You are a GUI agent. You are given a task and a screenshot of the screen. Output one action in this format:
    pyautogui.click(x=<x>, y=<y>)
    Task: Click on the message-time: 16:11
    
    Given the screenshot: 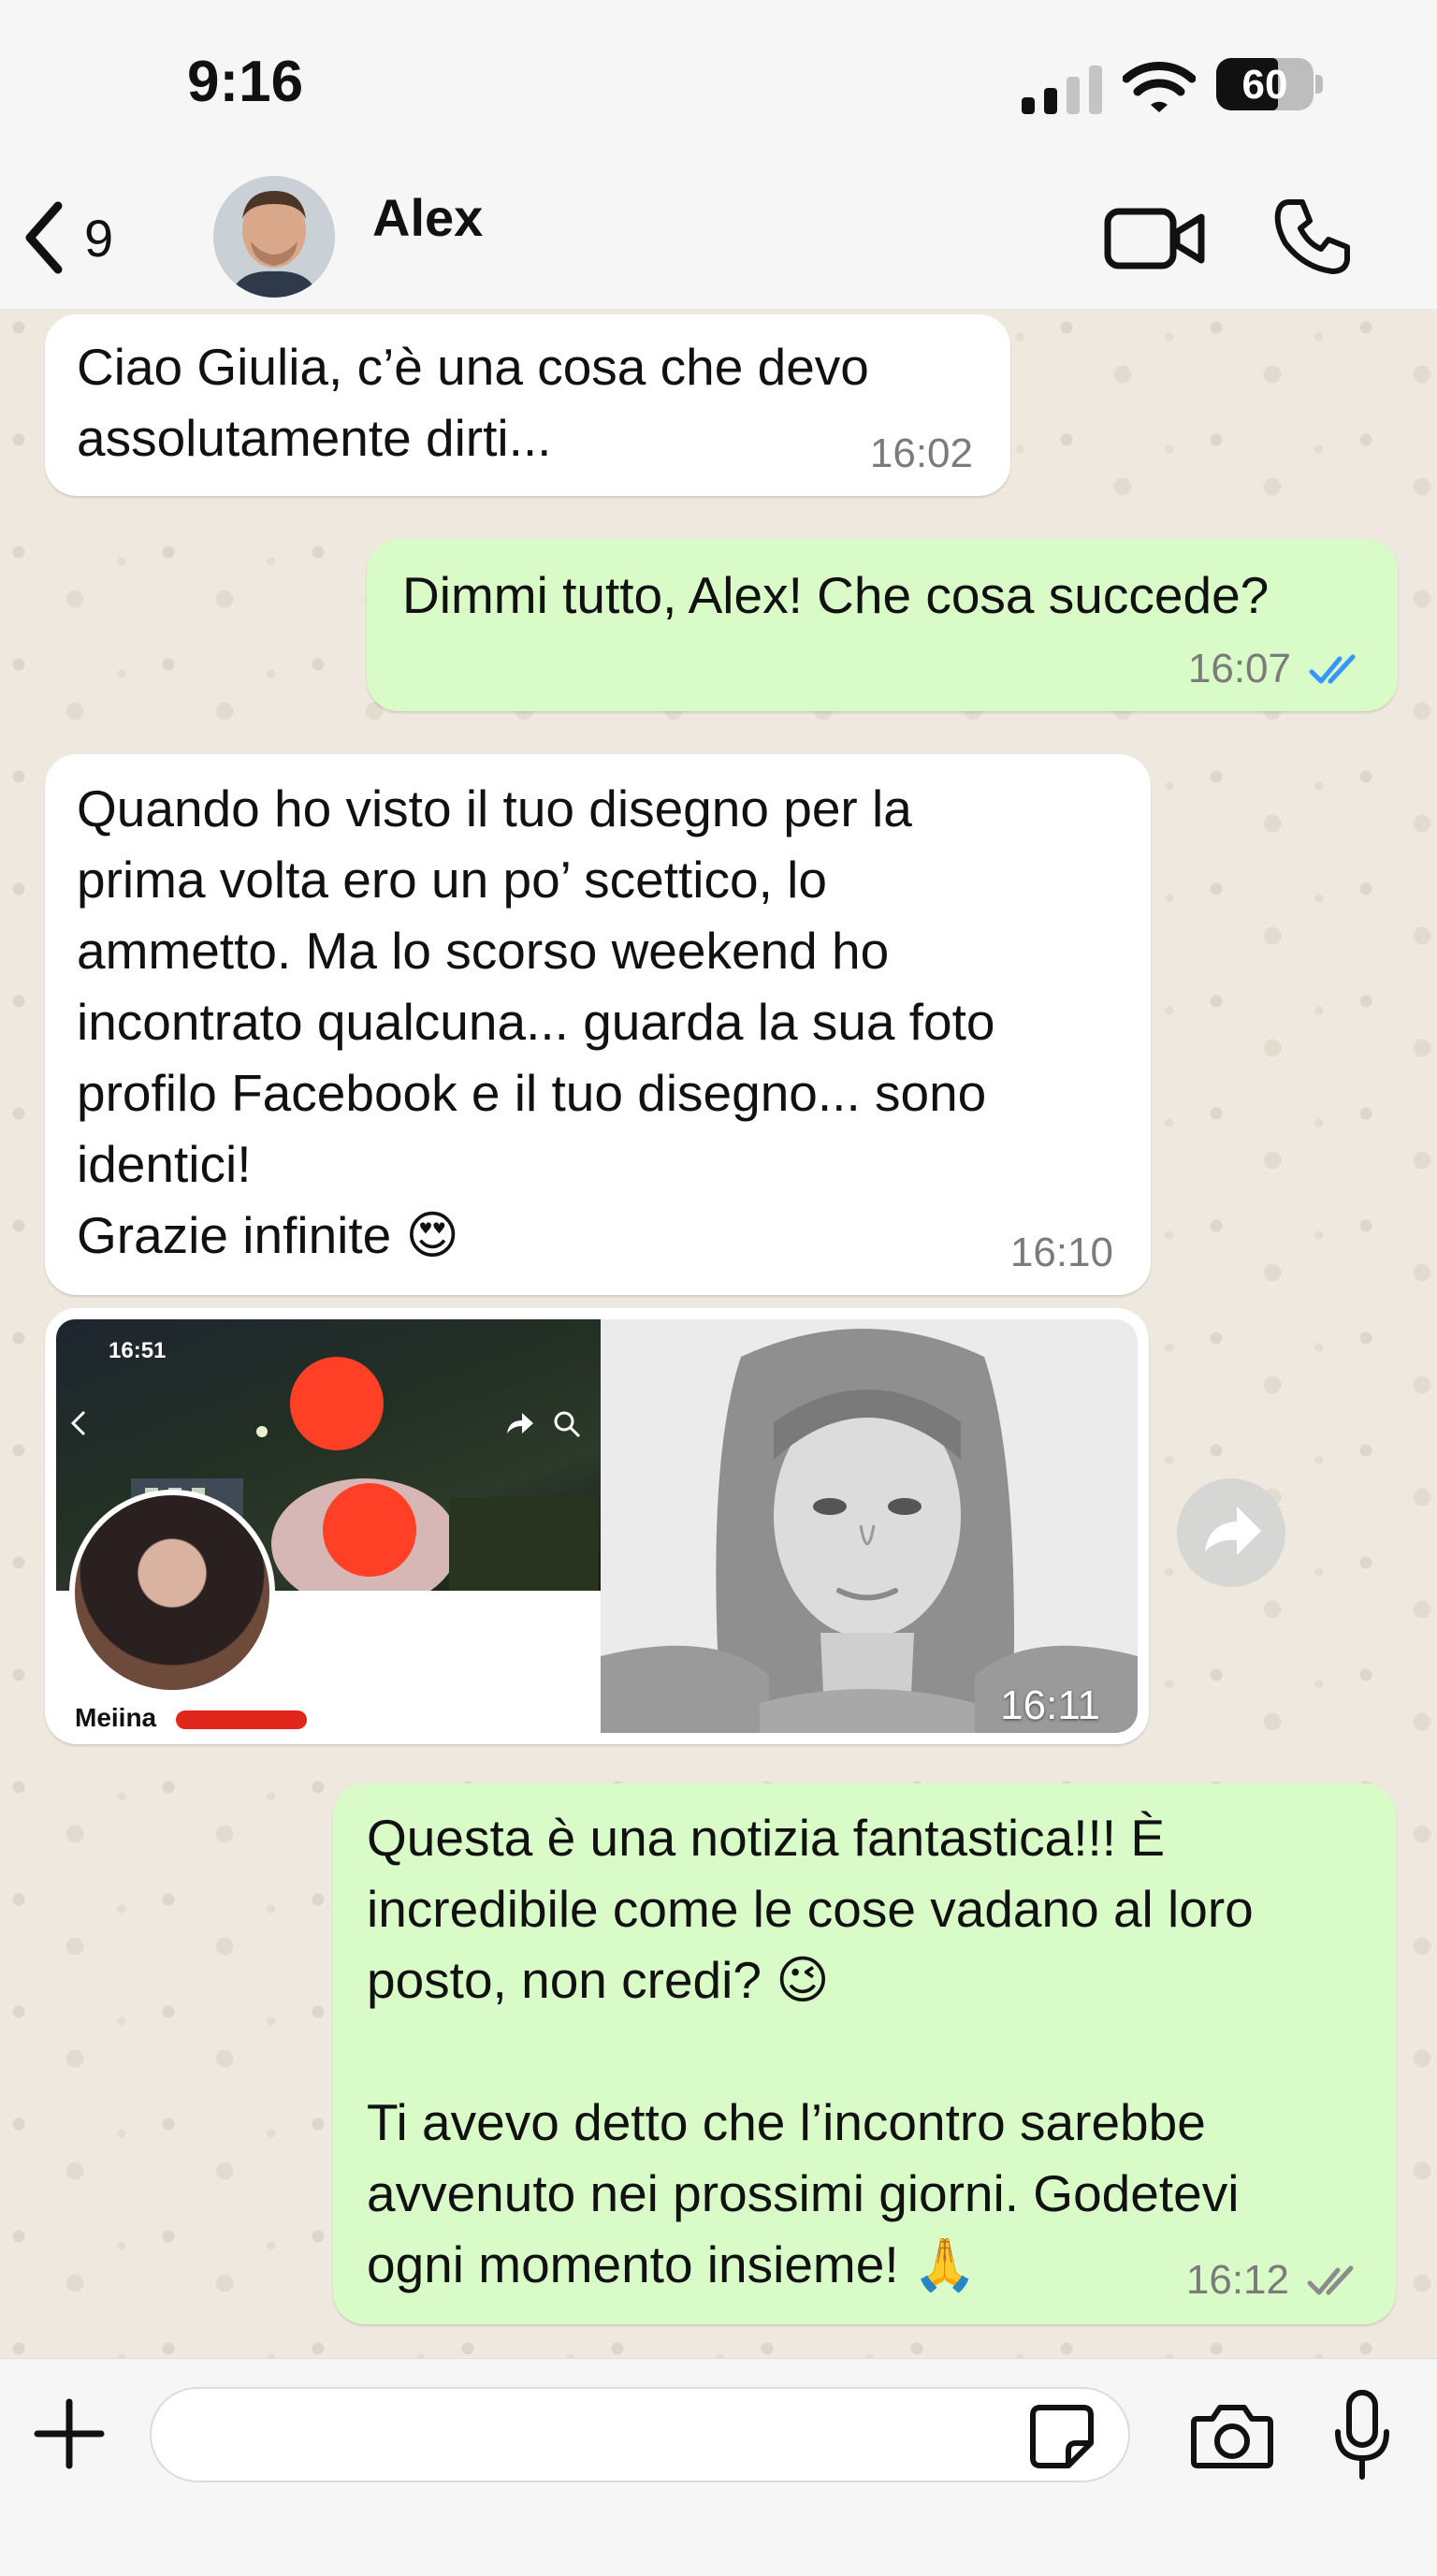 What is the action you would take?
    pyautogui.click(x=1050, y=1705)
    